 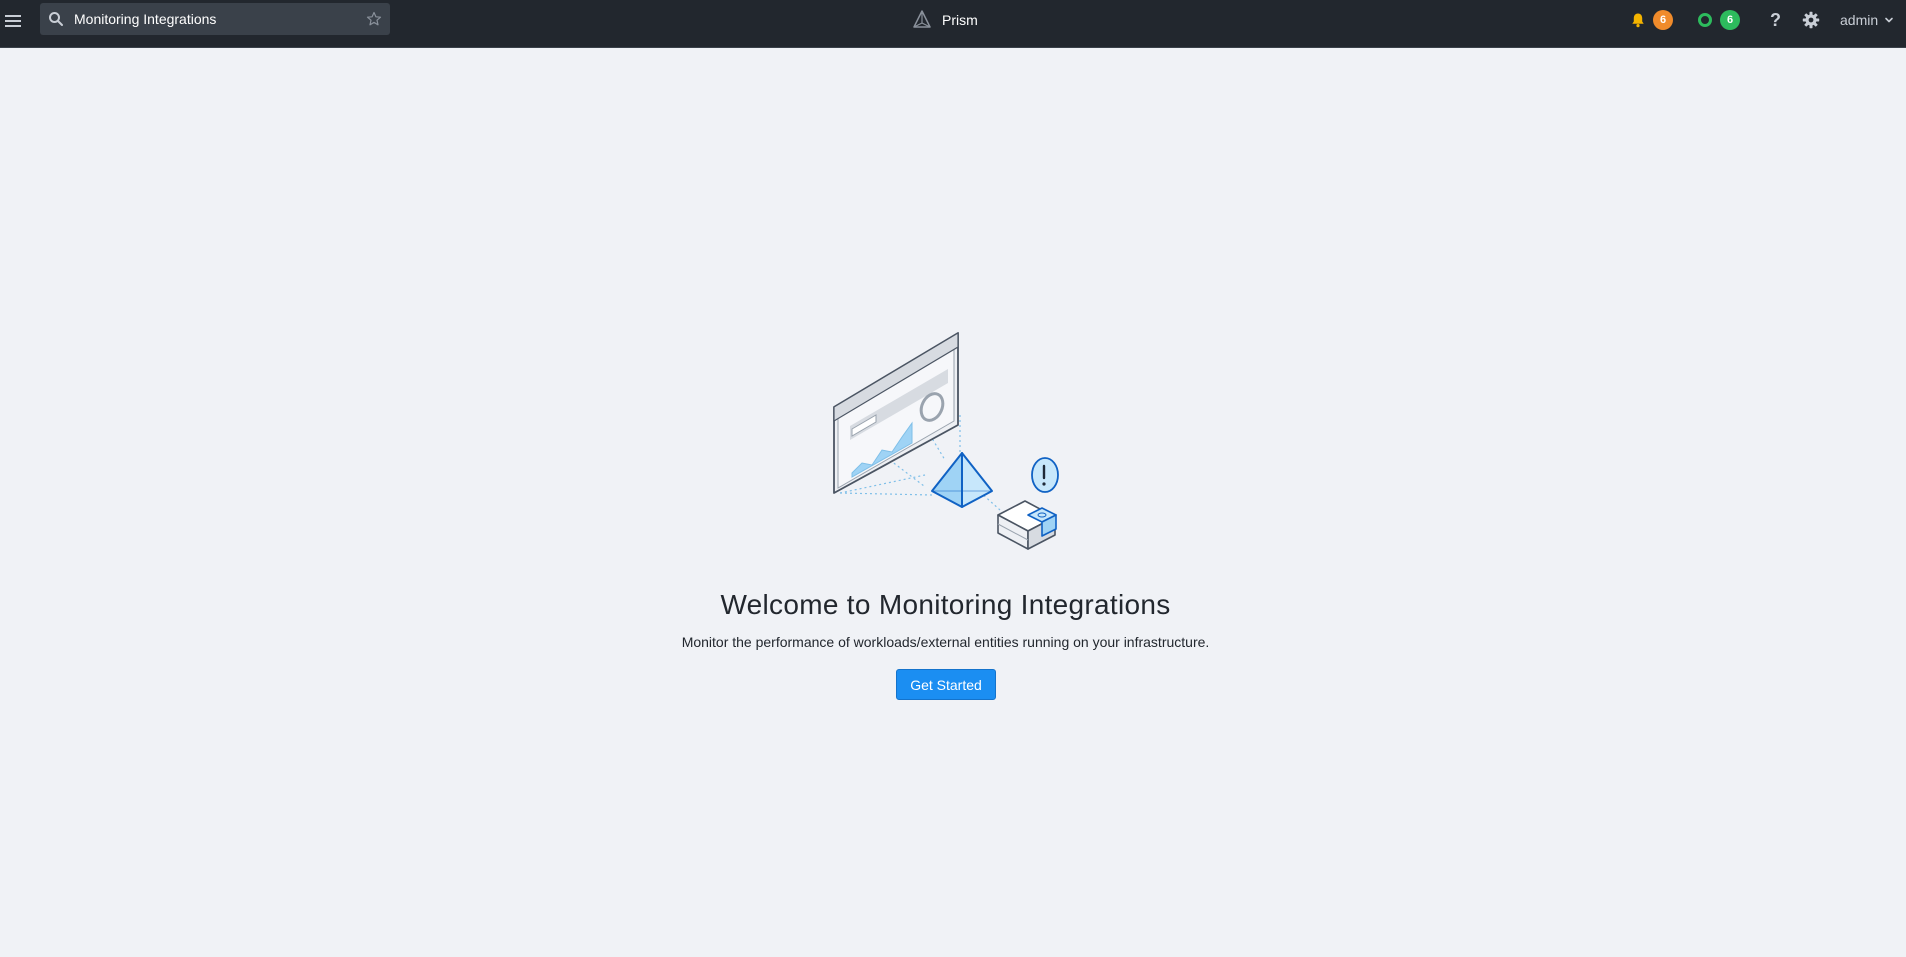 I want to click on brand-name: Prism, so click(x=960, y=20).